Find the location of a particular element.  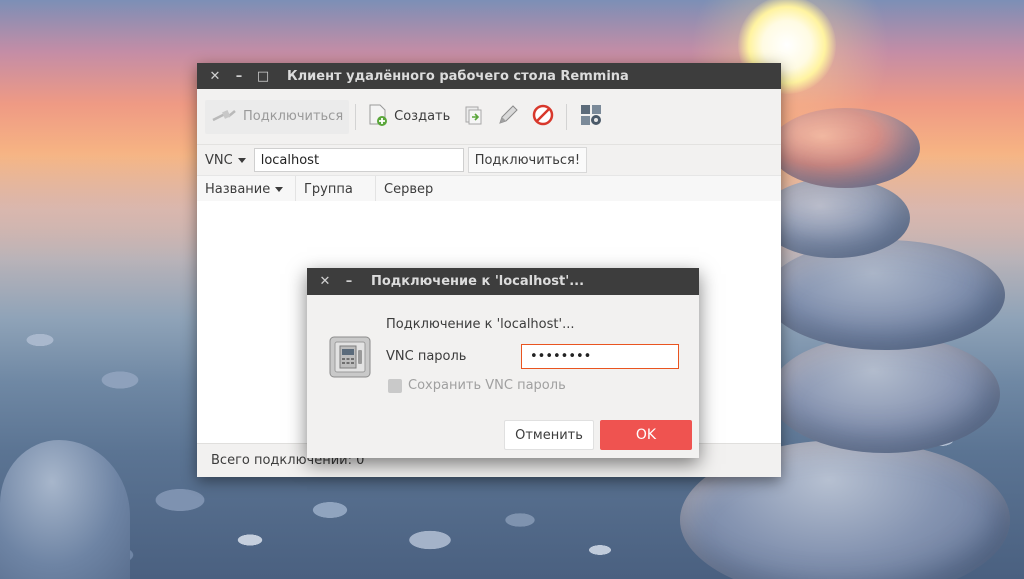

toolbar: Подключиться Создать is located at coordinates (489, 117).